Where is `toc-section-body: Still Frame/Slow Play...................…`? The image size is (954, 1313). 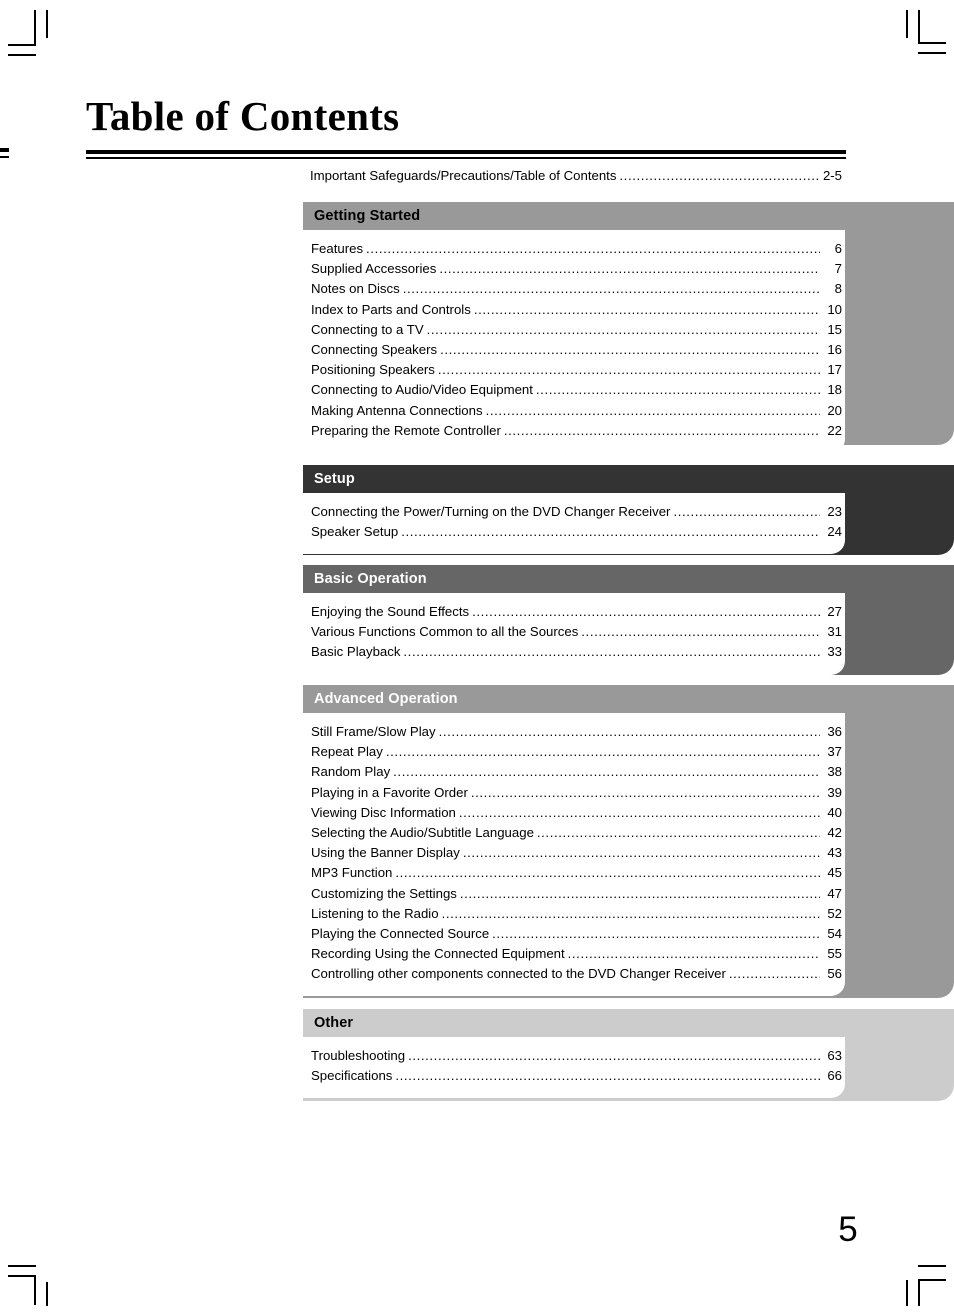 toc-section-body: Still Frame/Slow Play...................… is located at coordinates (574, 855).